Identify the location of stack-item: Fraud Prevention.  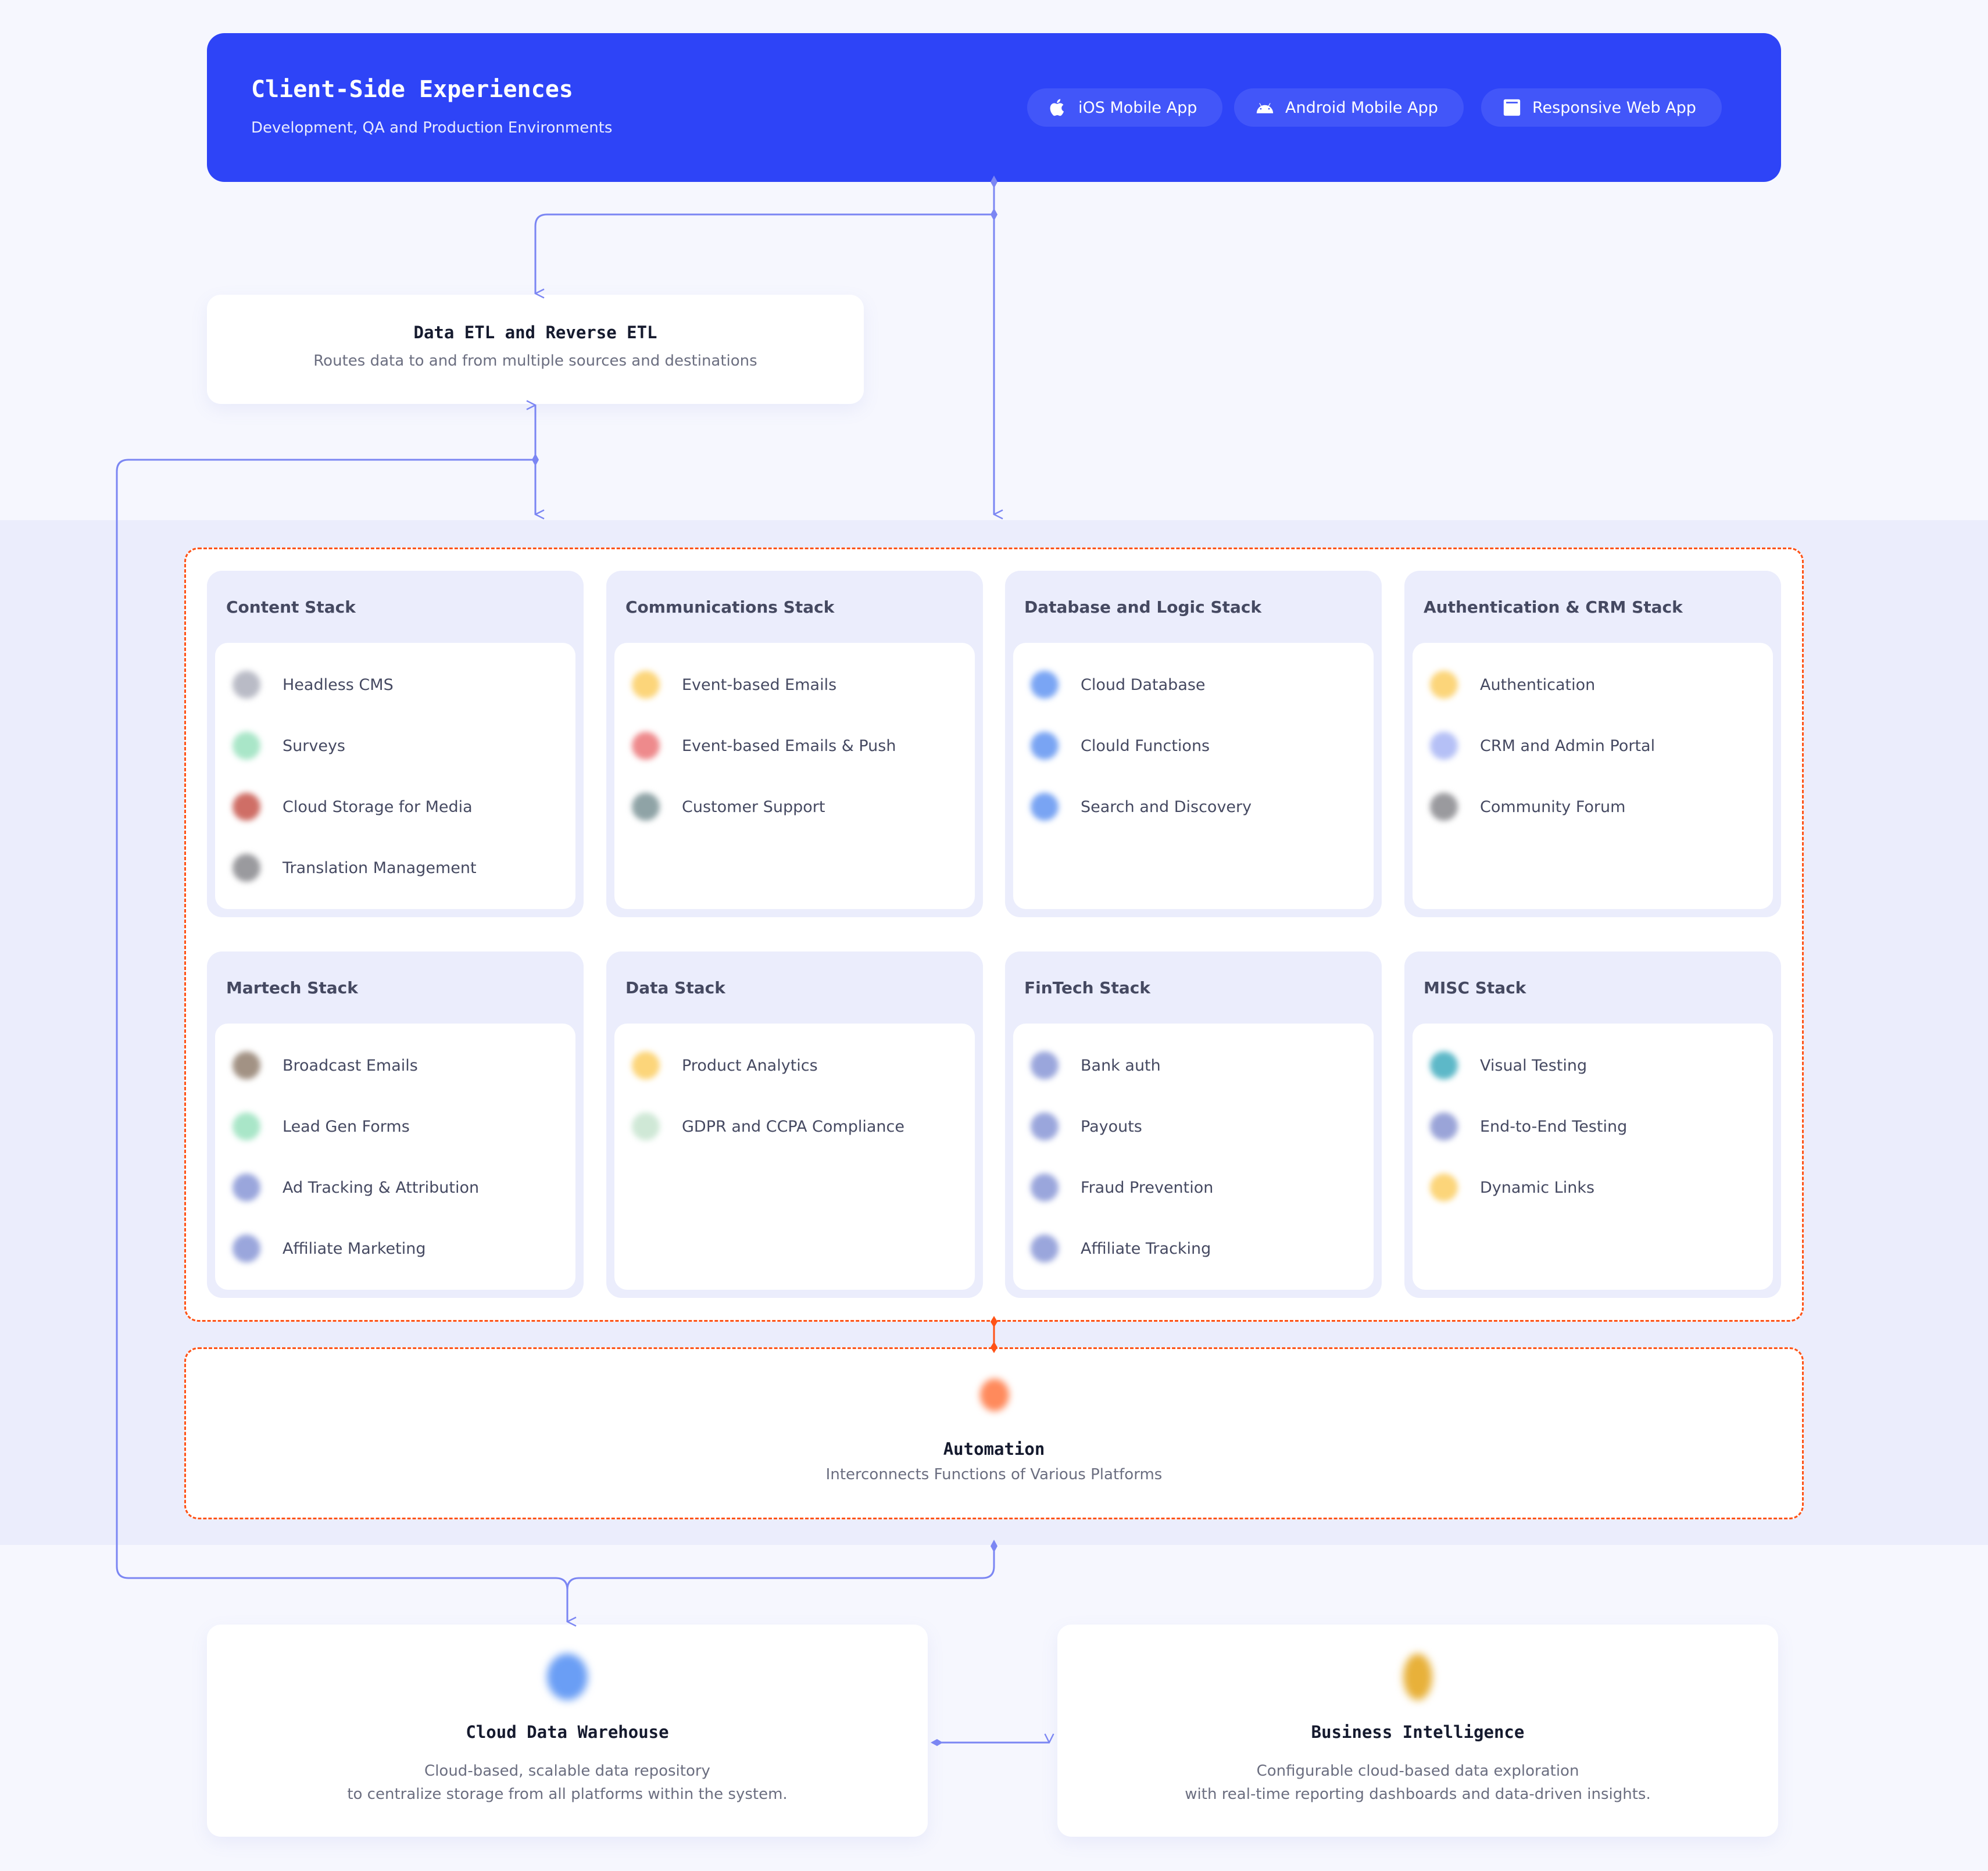
(1122, 1187).